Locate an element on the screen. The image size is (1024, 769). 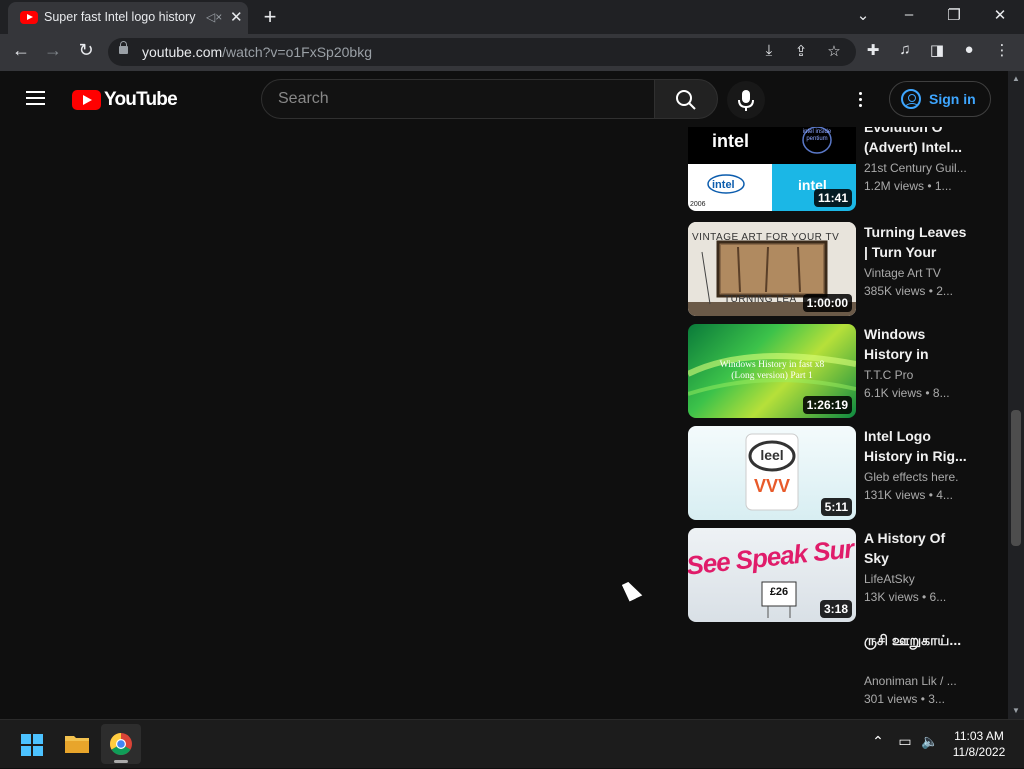
chrome-logo-icon is located at coordinates (121, 744).